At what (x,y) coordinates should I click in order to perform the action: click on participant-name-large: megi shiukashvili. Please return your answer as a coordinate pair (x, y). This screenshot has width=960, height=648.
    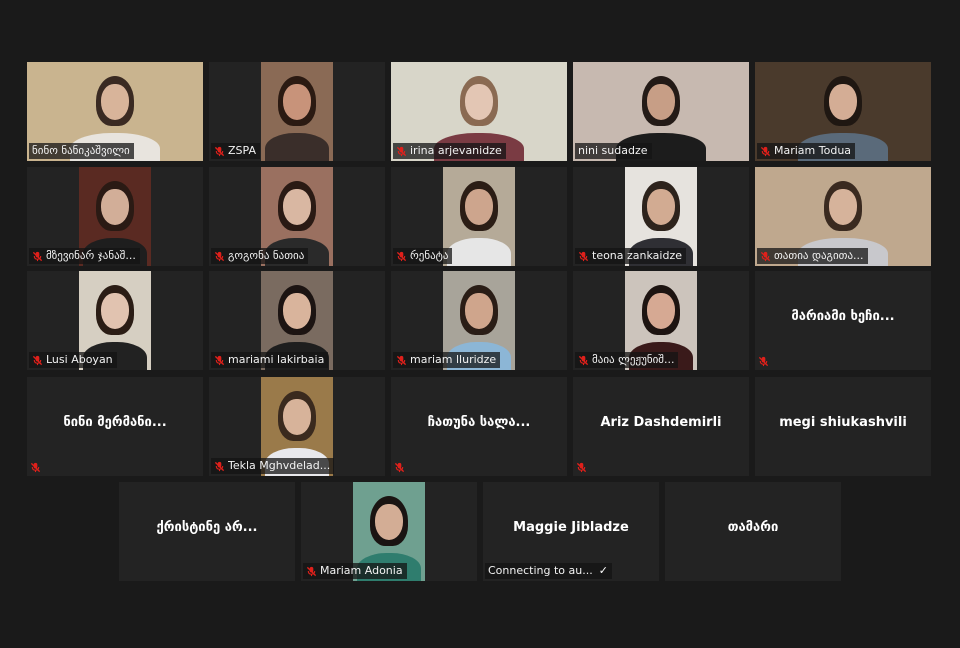
    Looking at the image, I should click on (843, 422).